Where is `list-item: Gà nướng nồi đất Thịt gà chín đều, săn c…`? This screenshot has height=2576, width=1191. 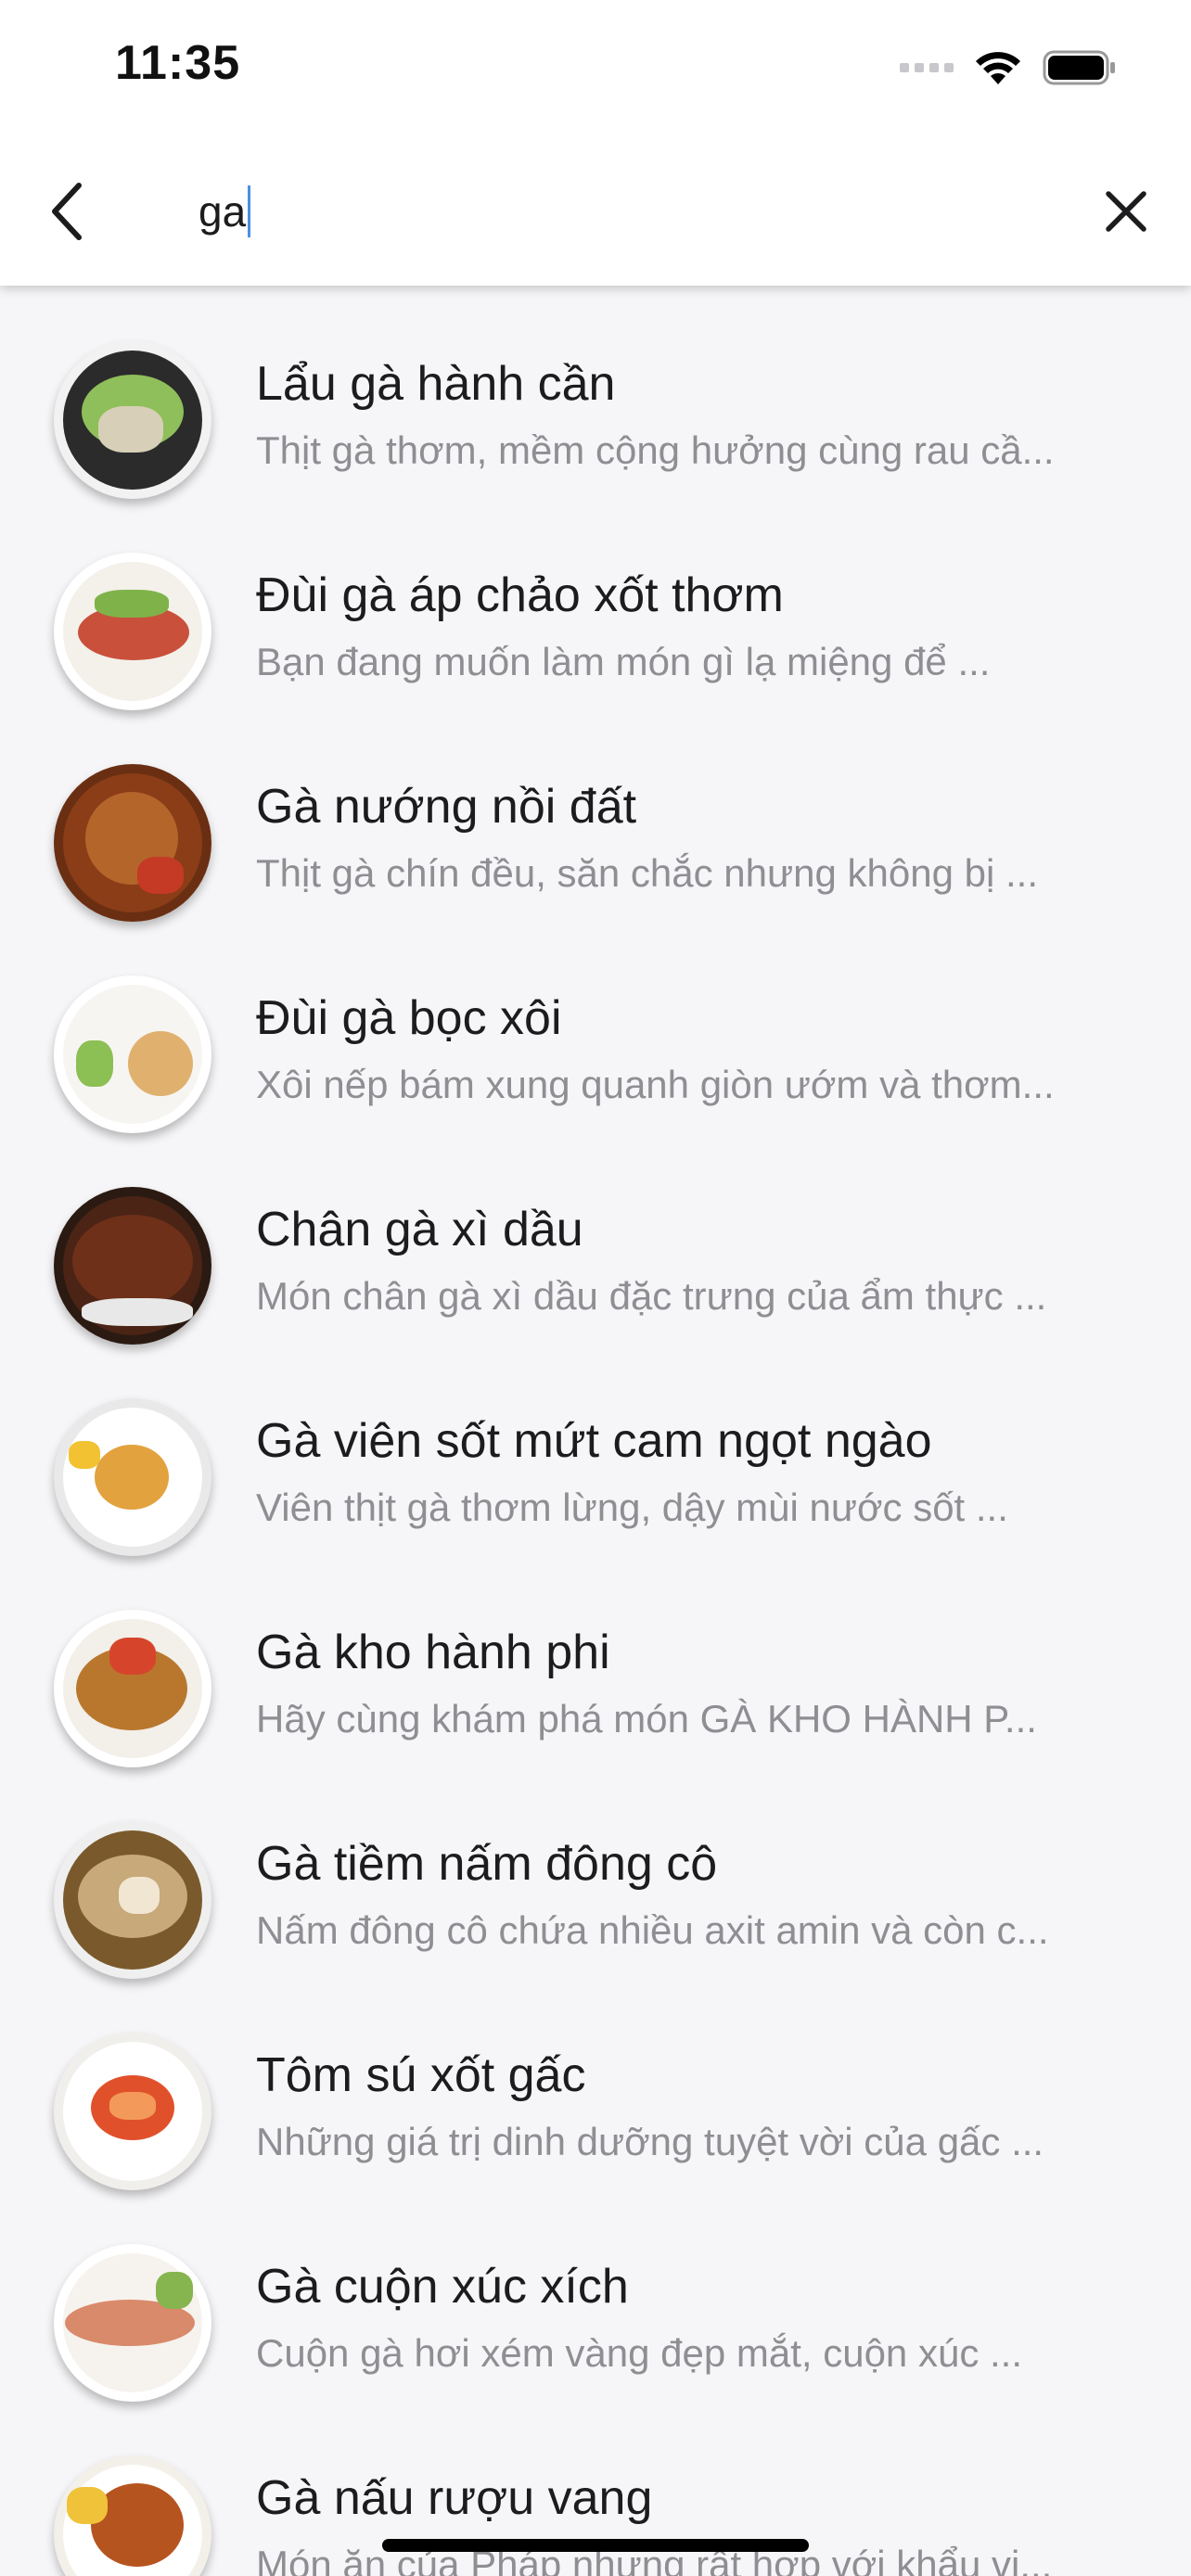 list-item: Gà nướng nồi đất Thịt gà chín đều, săn c… is located at coordinates (595, 815).